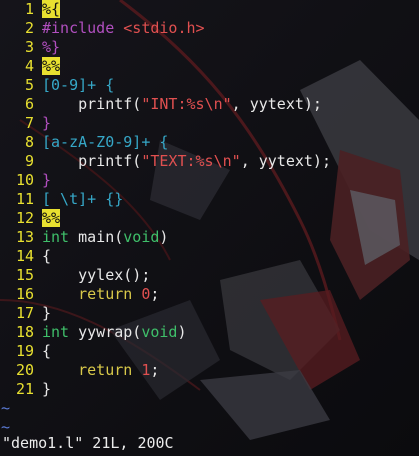  I want to click on code-text: #include <stdio.h>, so click(123, 28).